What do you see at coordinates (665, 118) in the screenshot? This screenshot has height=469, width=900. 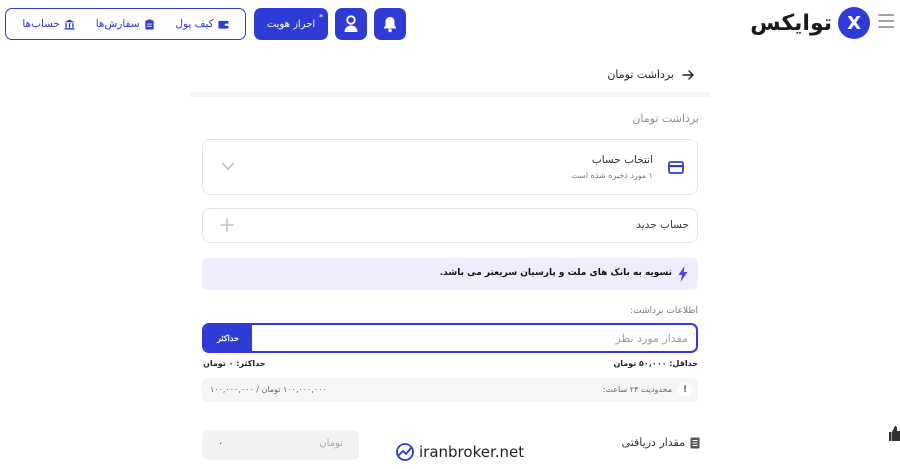 I see `section-label: برداشت تومان` at bounding box center [665, 118].